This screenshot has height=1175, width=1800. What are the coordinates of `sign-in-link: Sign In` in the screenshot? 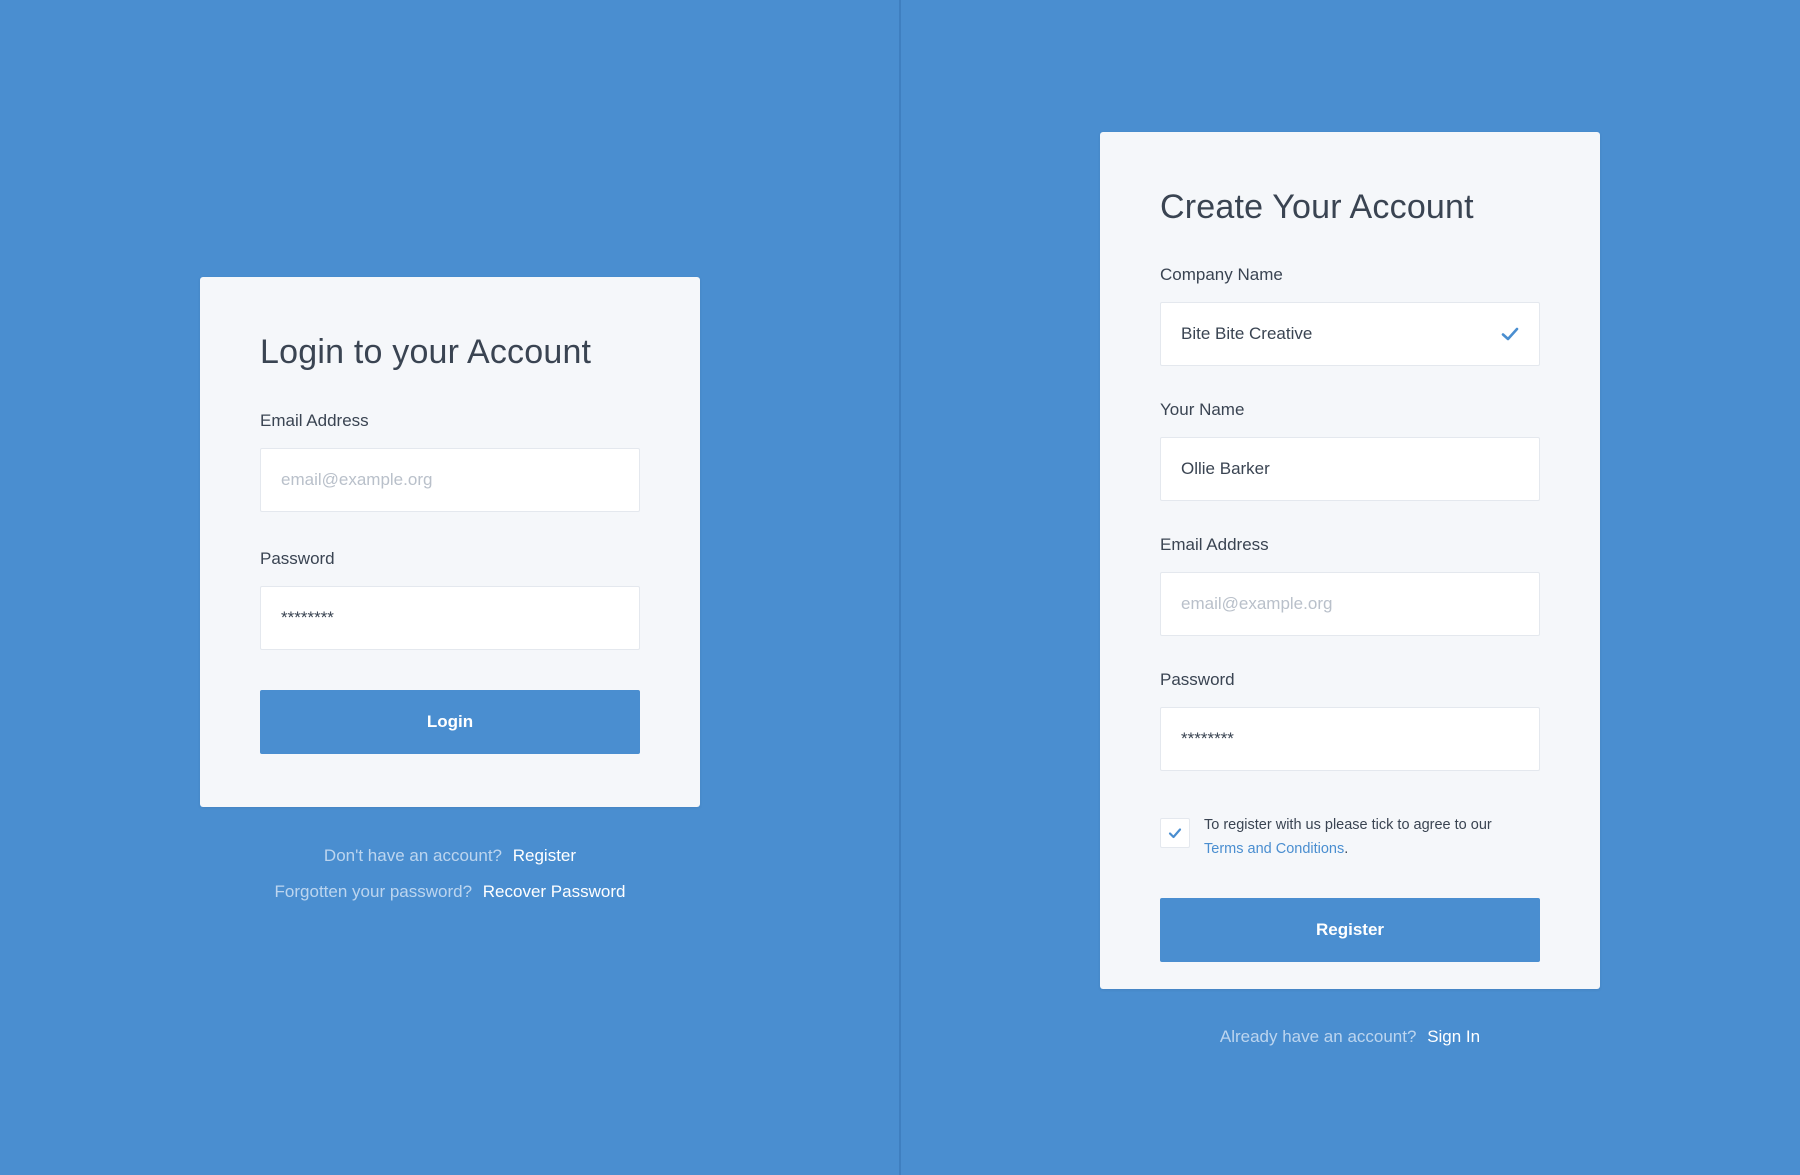 It's located at (1453, 1036).